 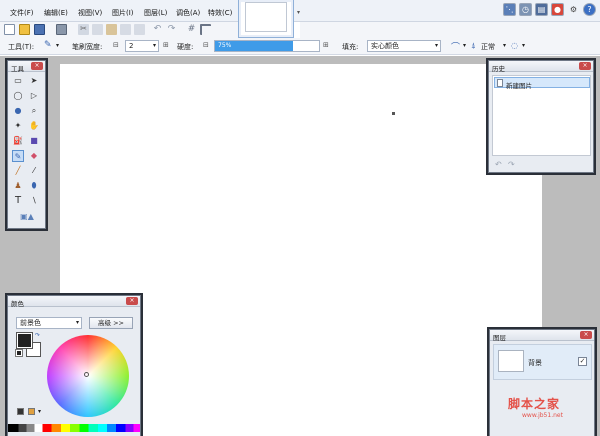 What do you see at coordinates (225, 45) in the screenshot?
I see `hardness-value: 75%` at bounding box center [225, 45].